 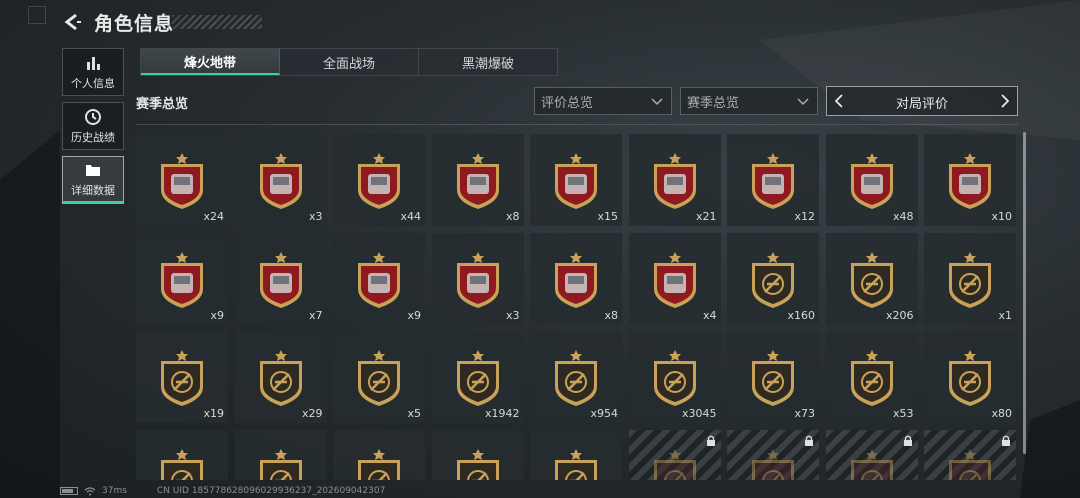 I want to click on badge-cell: x3045, so click(x=674, y=377).